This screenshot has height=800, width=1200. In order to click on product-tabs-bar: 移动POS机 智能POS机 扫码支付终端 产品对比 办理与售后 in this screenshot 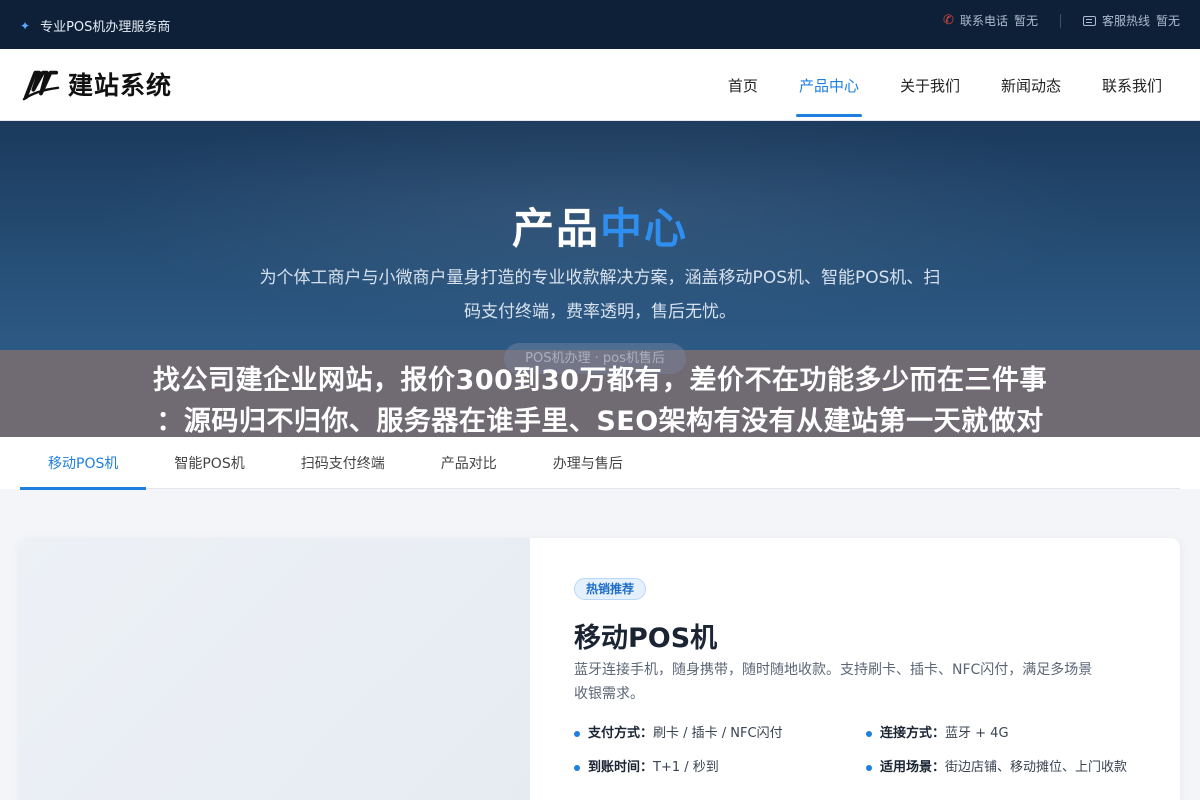, I will do `click(600, 463)`.